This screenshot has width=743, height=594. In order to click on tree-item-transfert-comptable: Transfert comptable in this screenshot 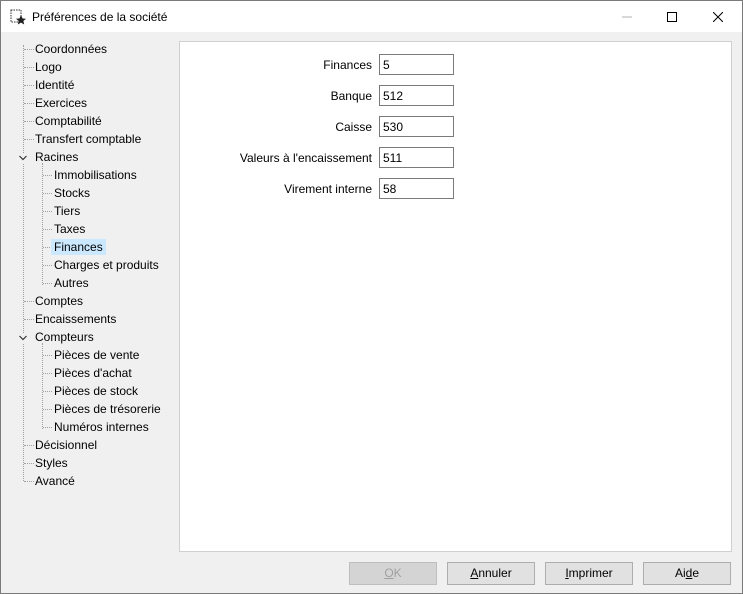, I will do `click(88, 139)`.